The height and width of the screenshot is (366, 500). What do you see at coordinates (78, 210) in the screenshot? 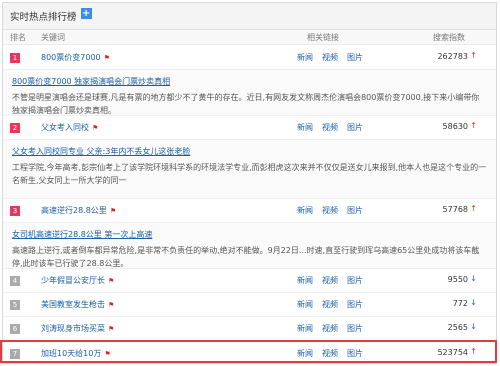
I see `keyword-link: 高速逆行28.8公里 ⚑` at bounding box center [78, 210].